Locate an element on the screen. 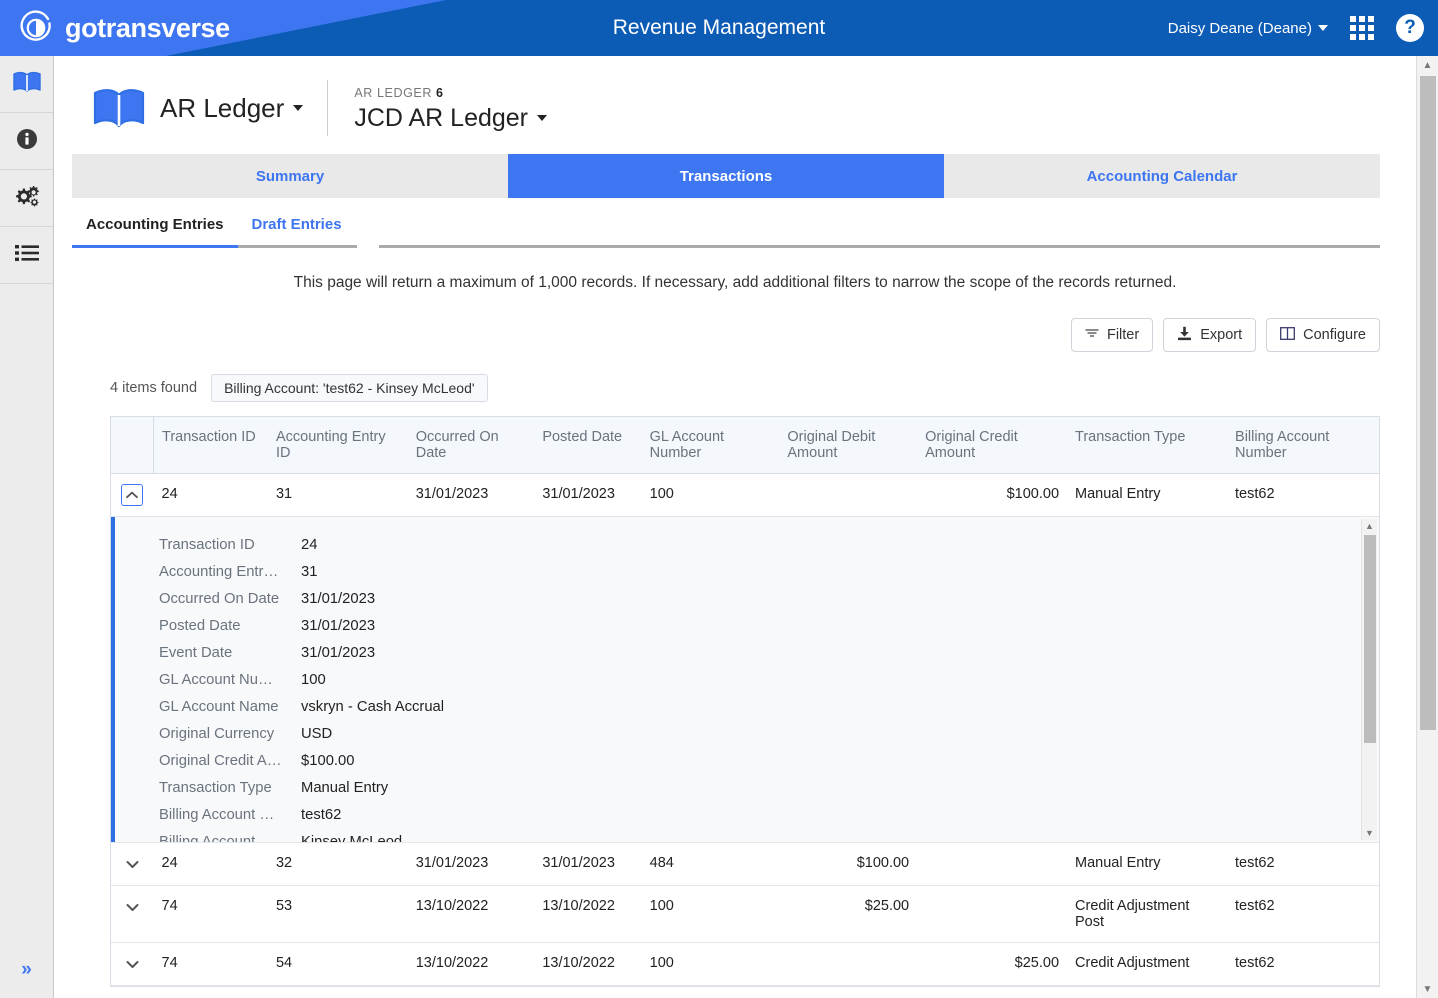  column-header-posted-date: Posted Date is located at coordinates (588, 445).